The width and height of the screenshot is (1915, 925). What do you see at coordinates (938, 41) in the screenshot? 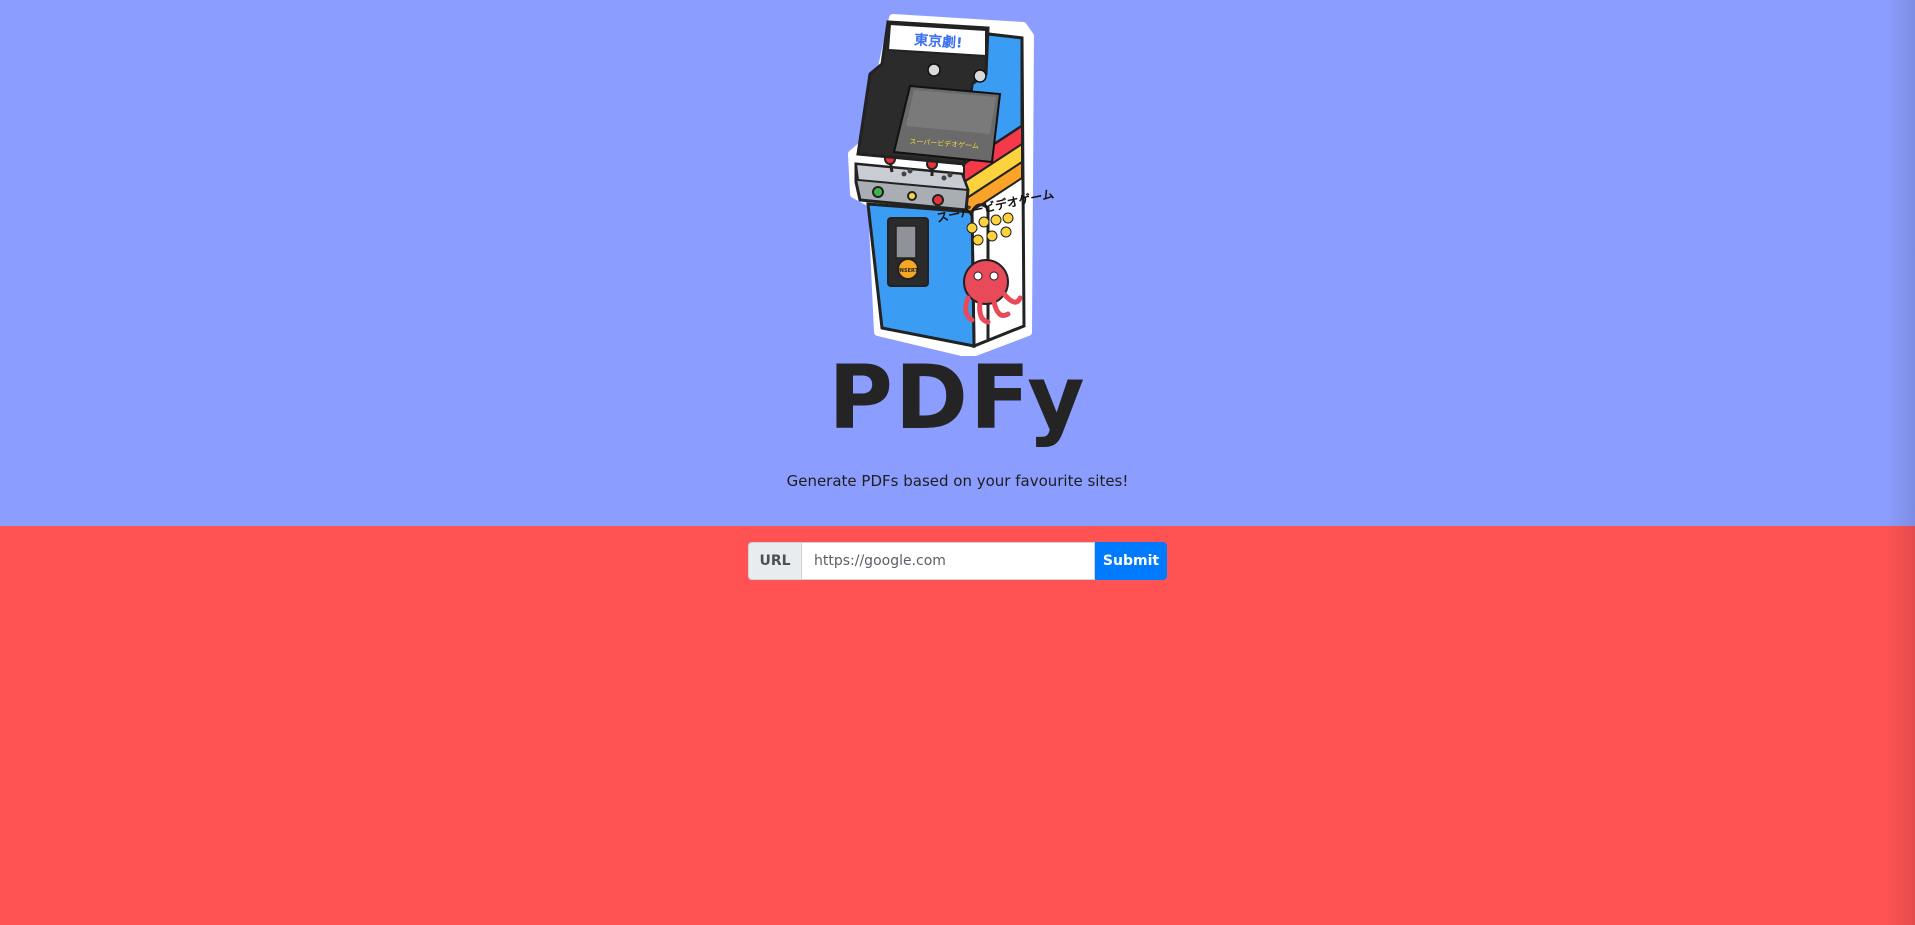
I see `marquee-text: 東京劇!` at bounding box center [938, 41].